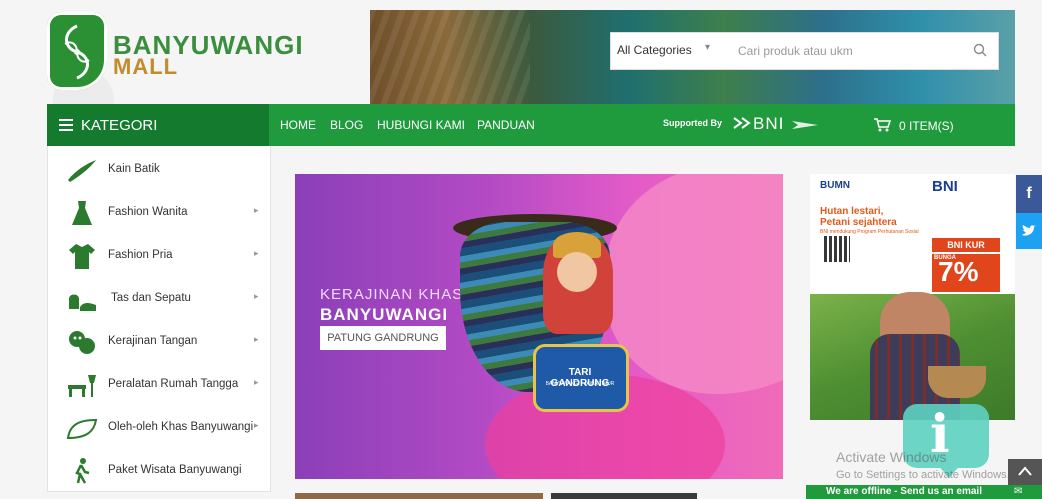 This screenshot has height=499, width=1042. I want to click on ad-rate: 7%, so click(958, 271).